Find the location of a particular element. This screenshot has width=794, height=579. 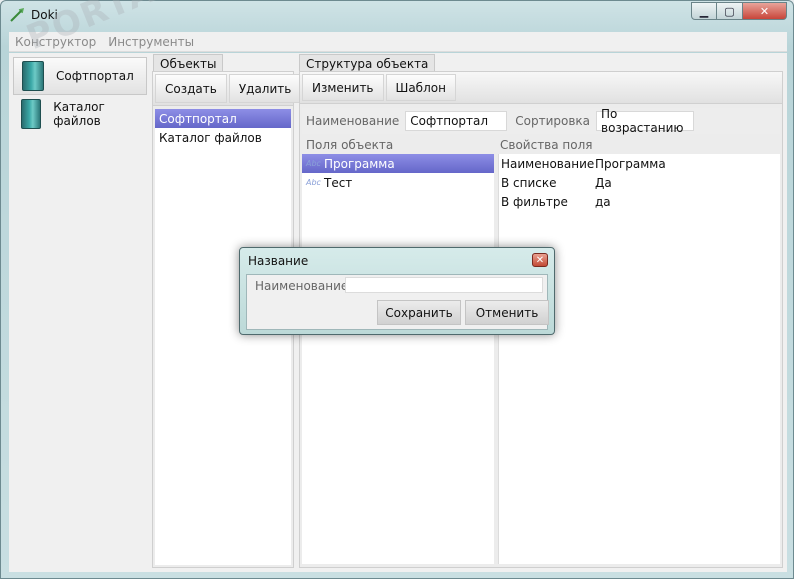

property-value: Да is located at coordinates (603, 183).